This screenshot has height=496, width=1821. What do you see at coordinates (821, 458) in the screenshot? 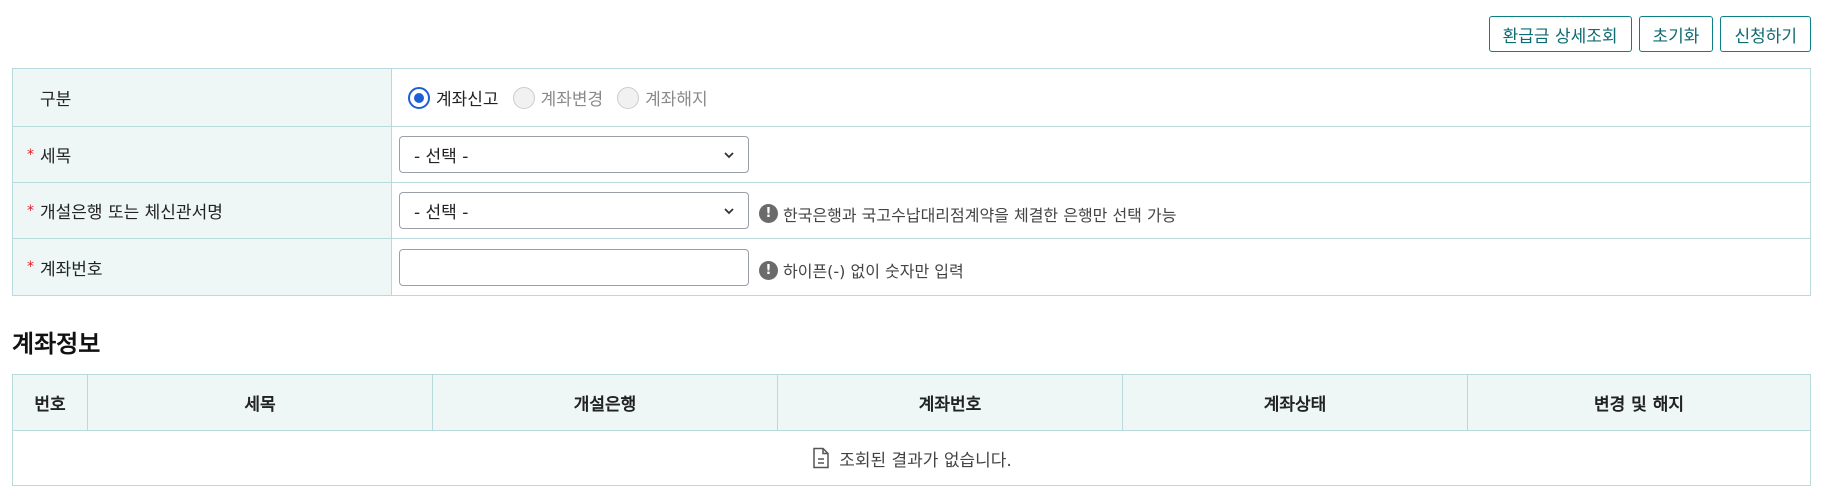
I see `document-icon` at bounding box center [821, 458].